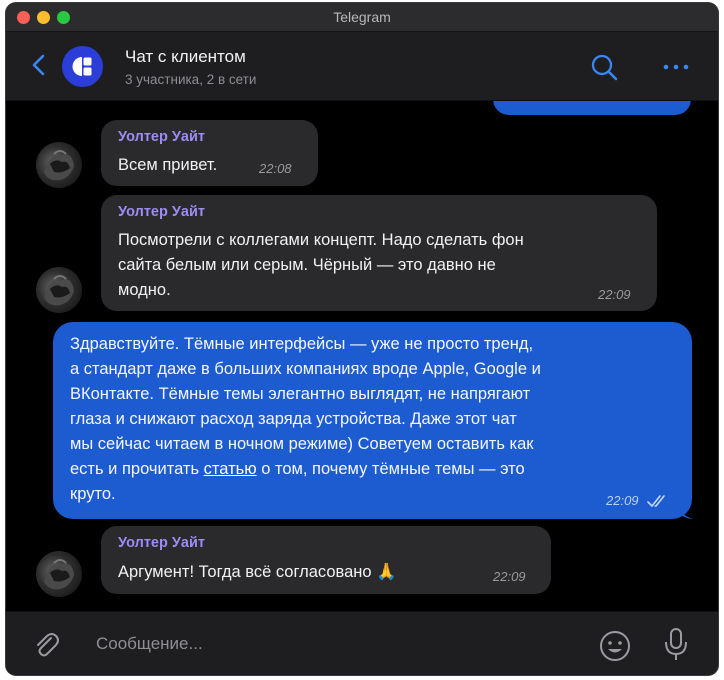 The width and height of the screenshot is (724, 680). I want to click on bubble-tail, so click(687, 512).